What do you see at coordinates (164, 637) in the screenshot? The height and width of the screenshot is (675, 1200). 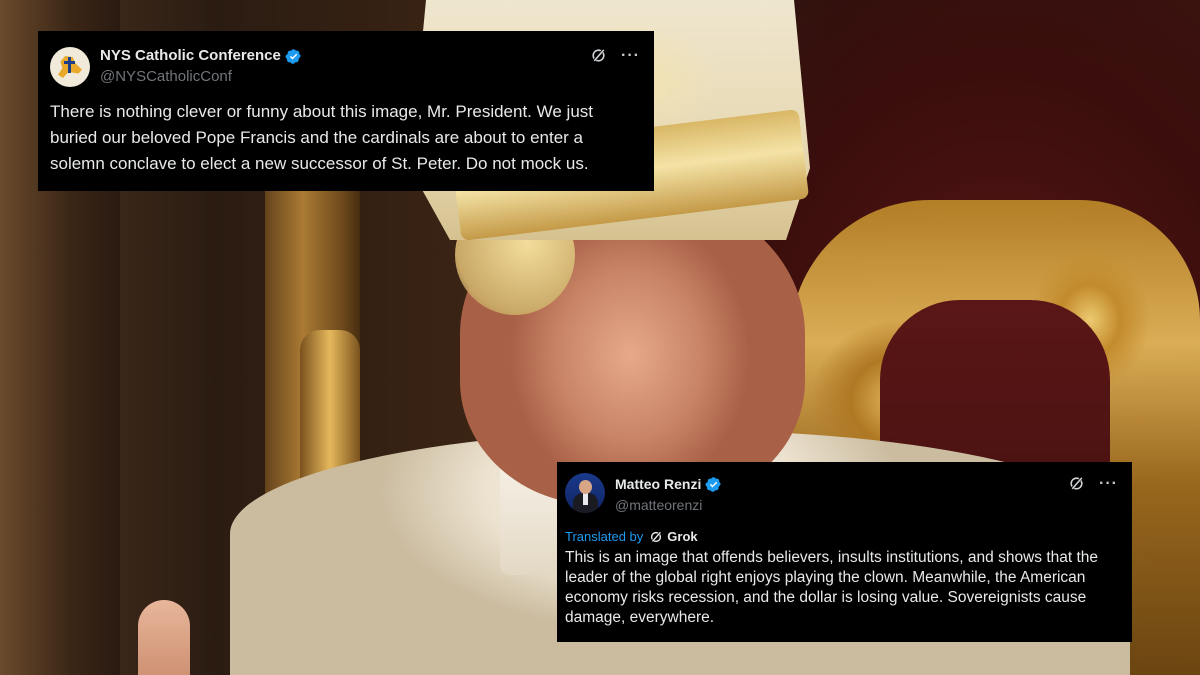 I see `raised-finger` at bounding box center [164, 637].